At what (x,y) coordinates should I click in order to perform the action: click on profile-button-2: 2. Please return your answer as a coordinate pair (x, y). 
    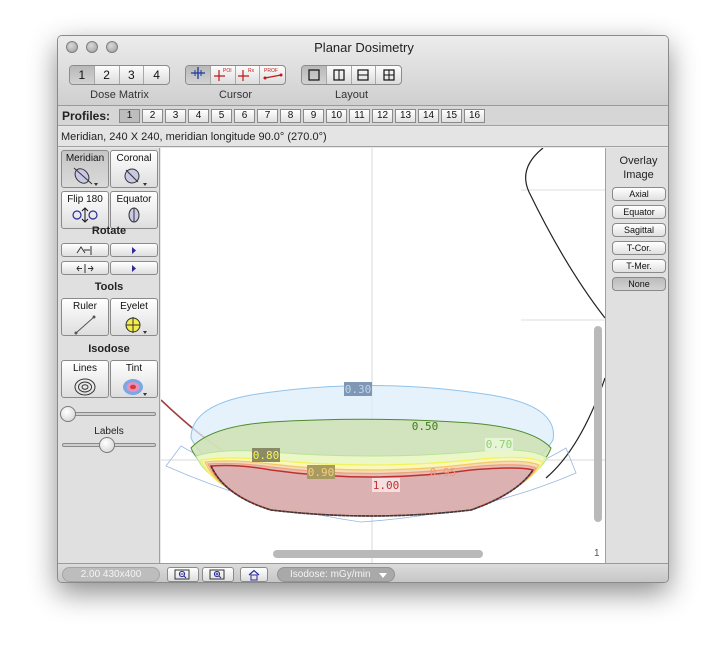
    Looking at the image, I should click on (152, 116).